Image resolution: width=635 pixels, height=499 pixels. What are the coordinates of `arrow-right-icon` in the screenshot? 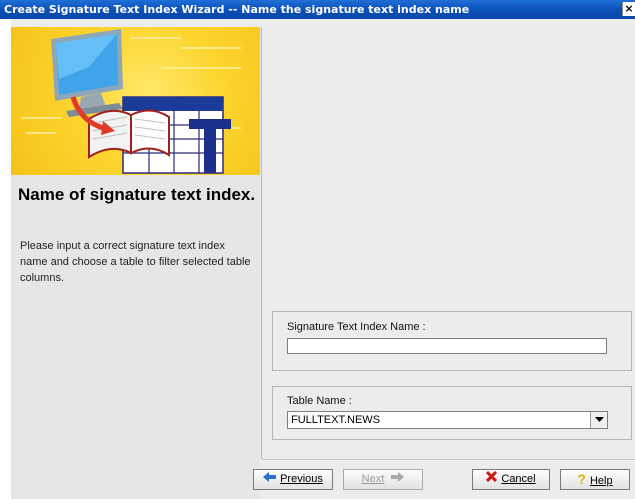 It's located at (398, 479).